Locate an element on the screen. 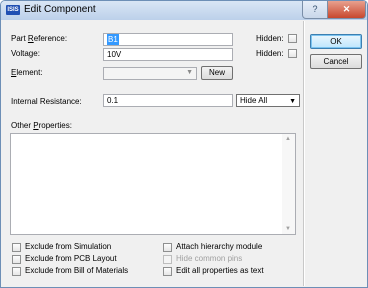  voltage-hidden-checkbox is located at coordinates (292, 53).